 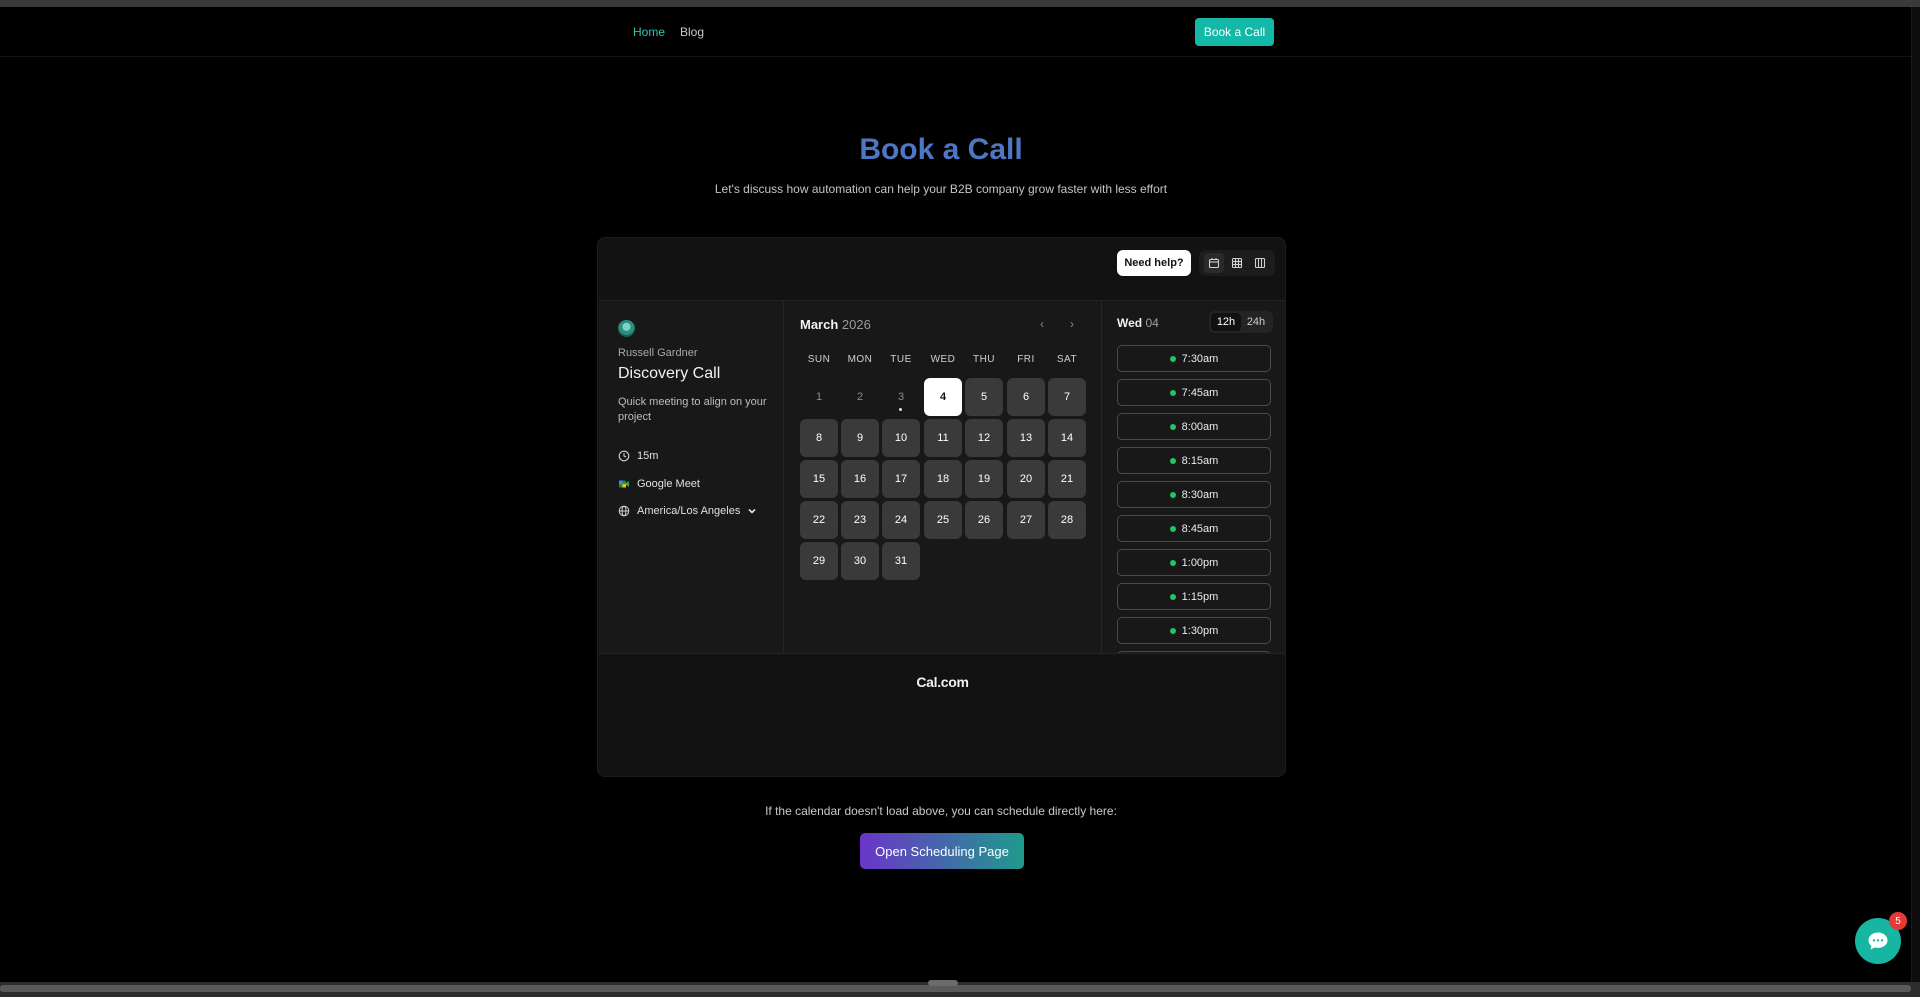 What do you see at coordinates (860, 438) in the screenshot?
I see `calendar-day-9: 9` at bounding box center [860, 438].